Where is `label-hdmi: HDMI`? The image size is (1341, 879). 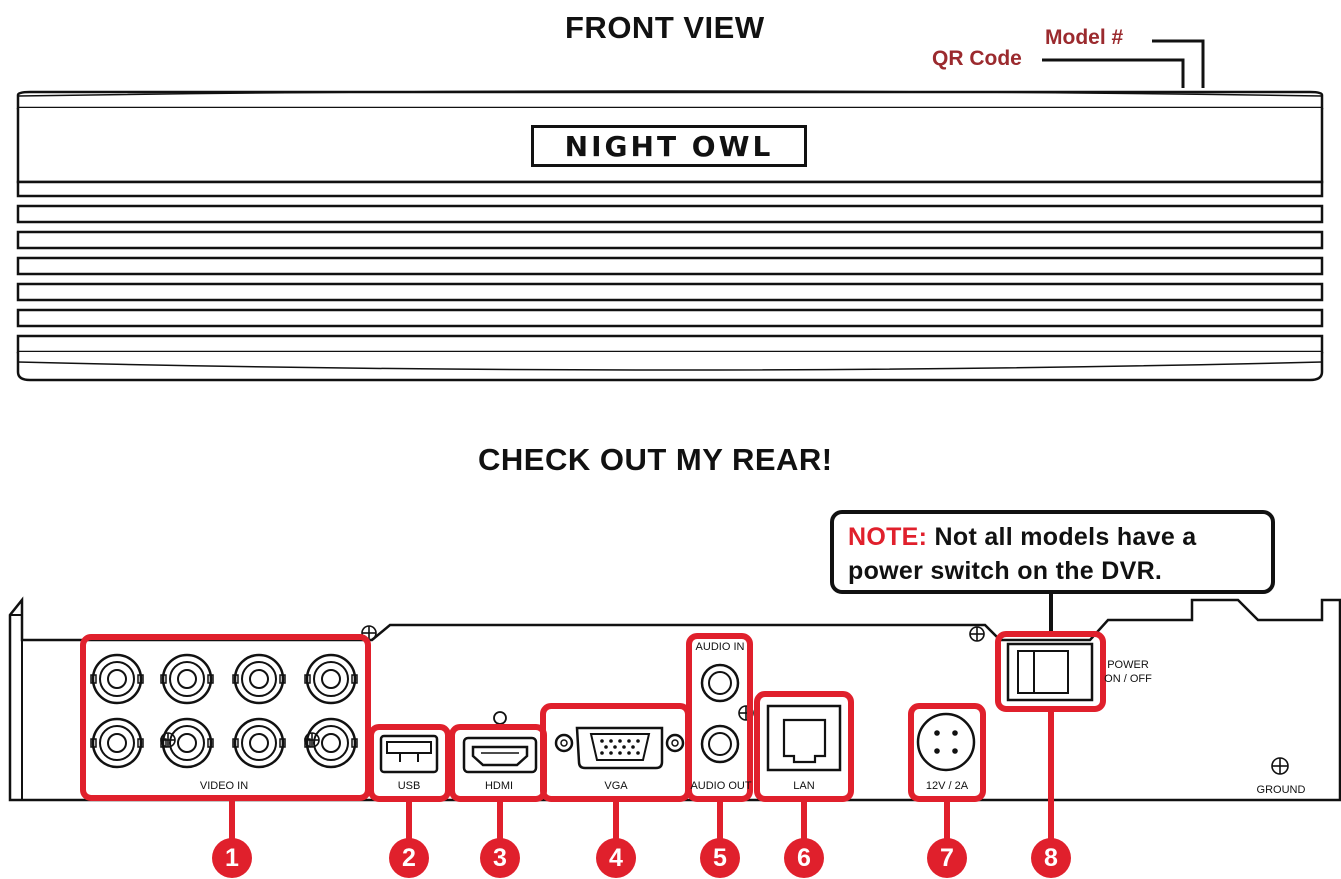 label-hdmi: HDMI is located at coordinates (499, 786).